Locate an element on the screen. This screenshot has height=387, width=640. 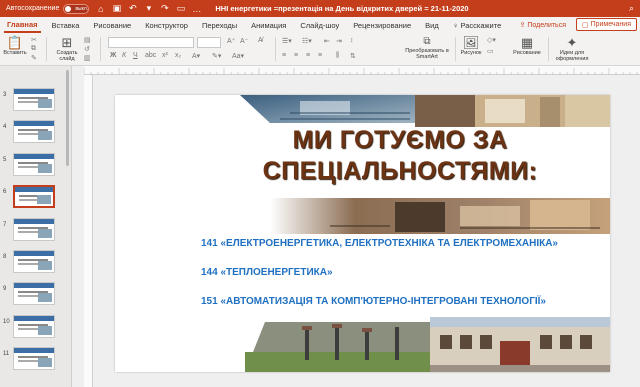
subscript-icon: x₂ is located at coordinates (178, 55).